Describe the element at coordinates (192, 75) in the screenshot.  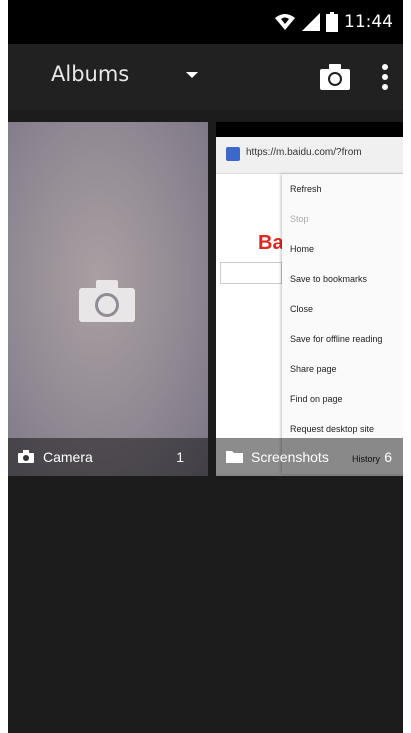
I see `dropdown-arrow-icon` at that location.